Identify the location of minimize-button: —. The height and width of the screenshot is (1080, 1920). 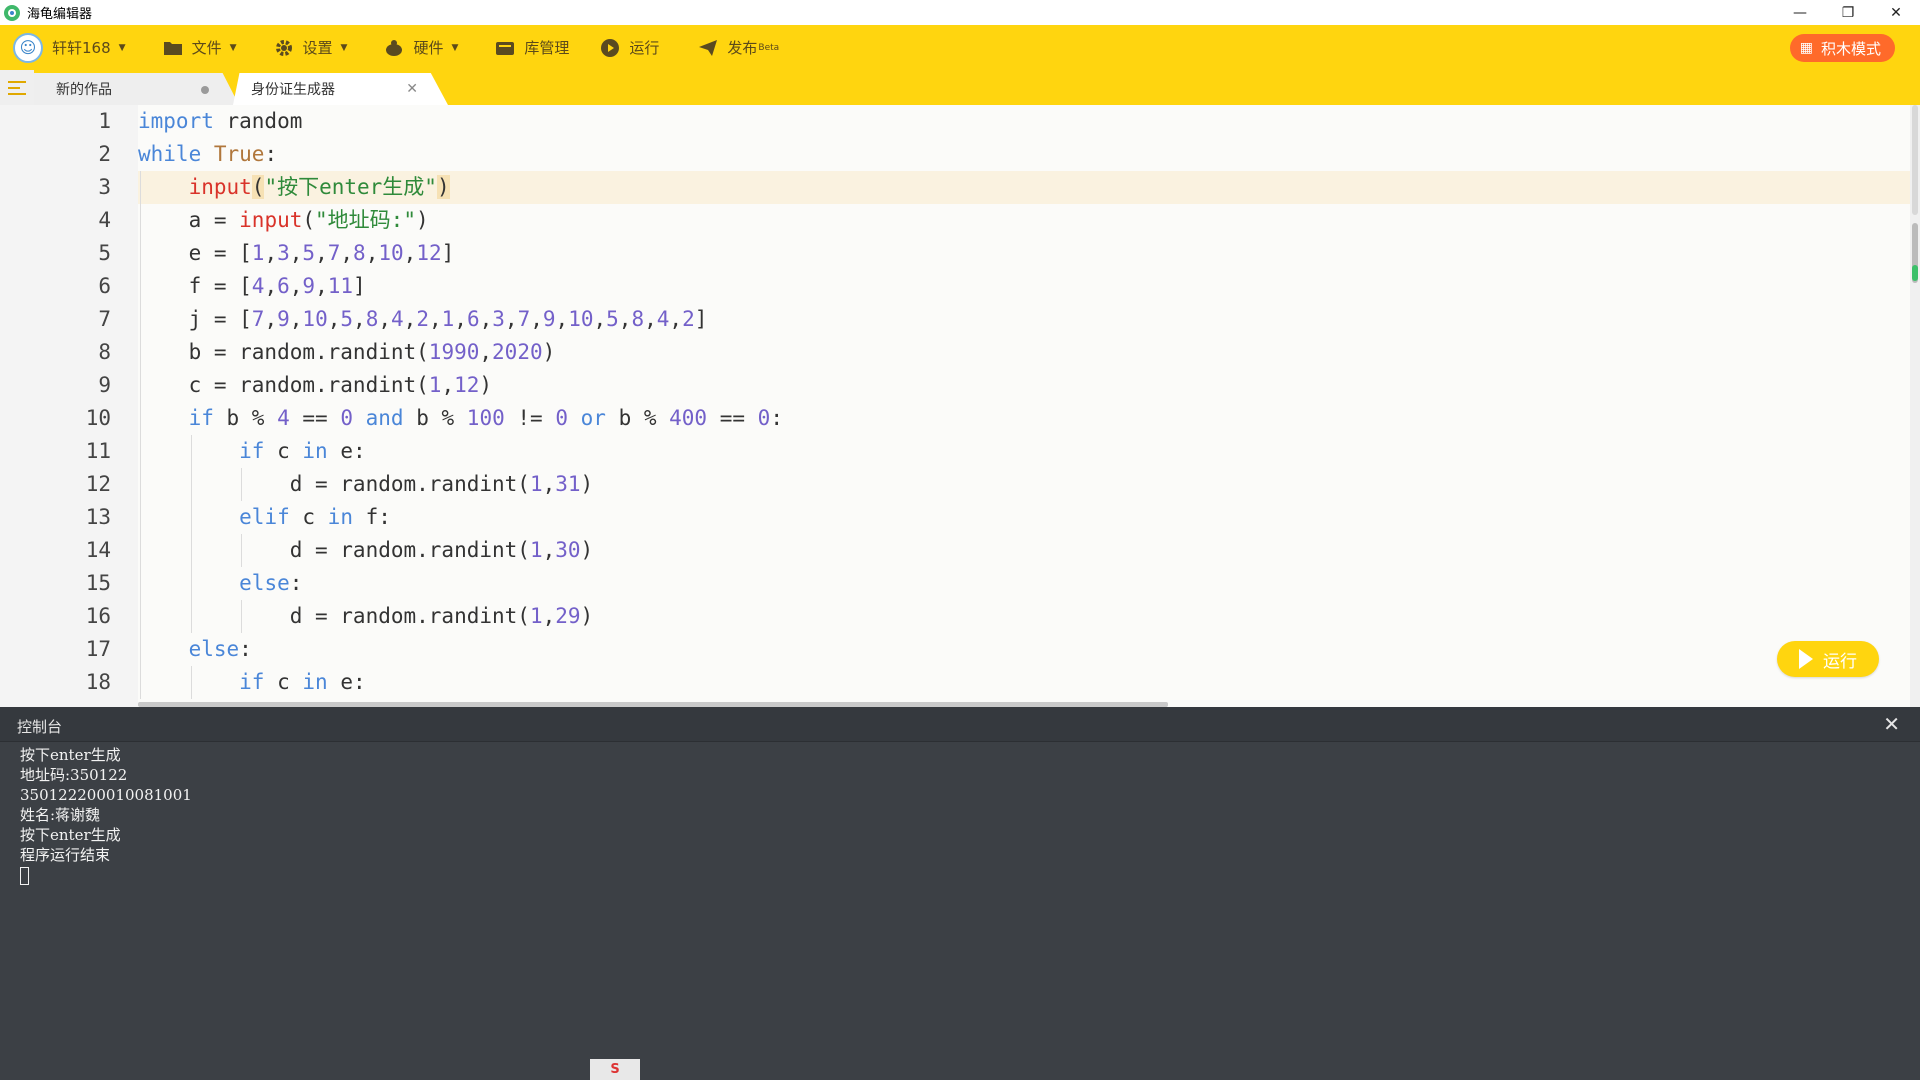
(1800, 12).